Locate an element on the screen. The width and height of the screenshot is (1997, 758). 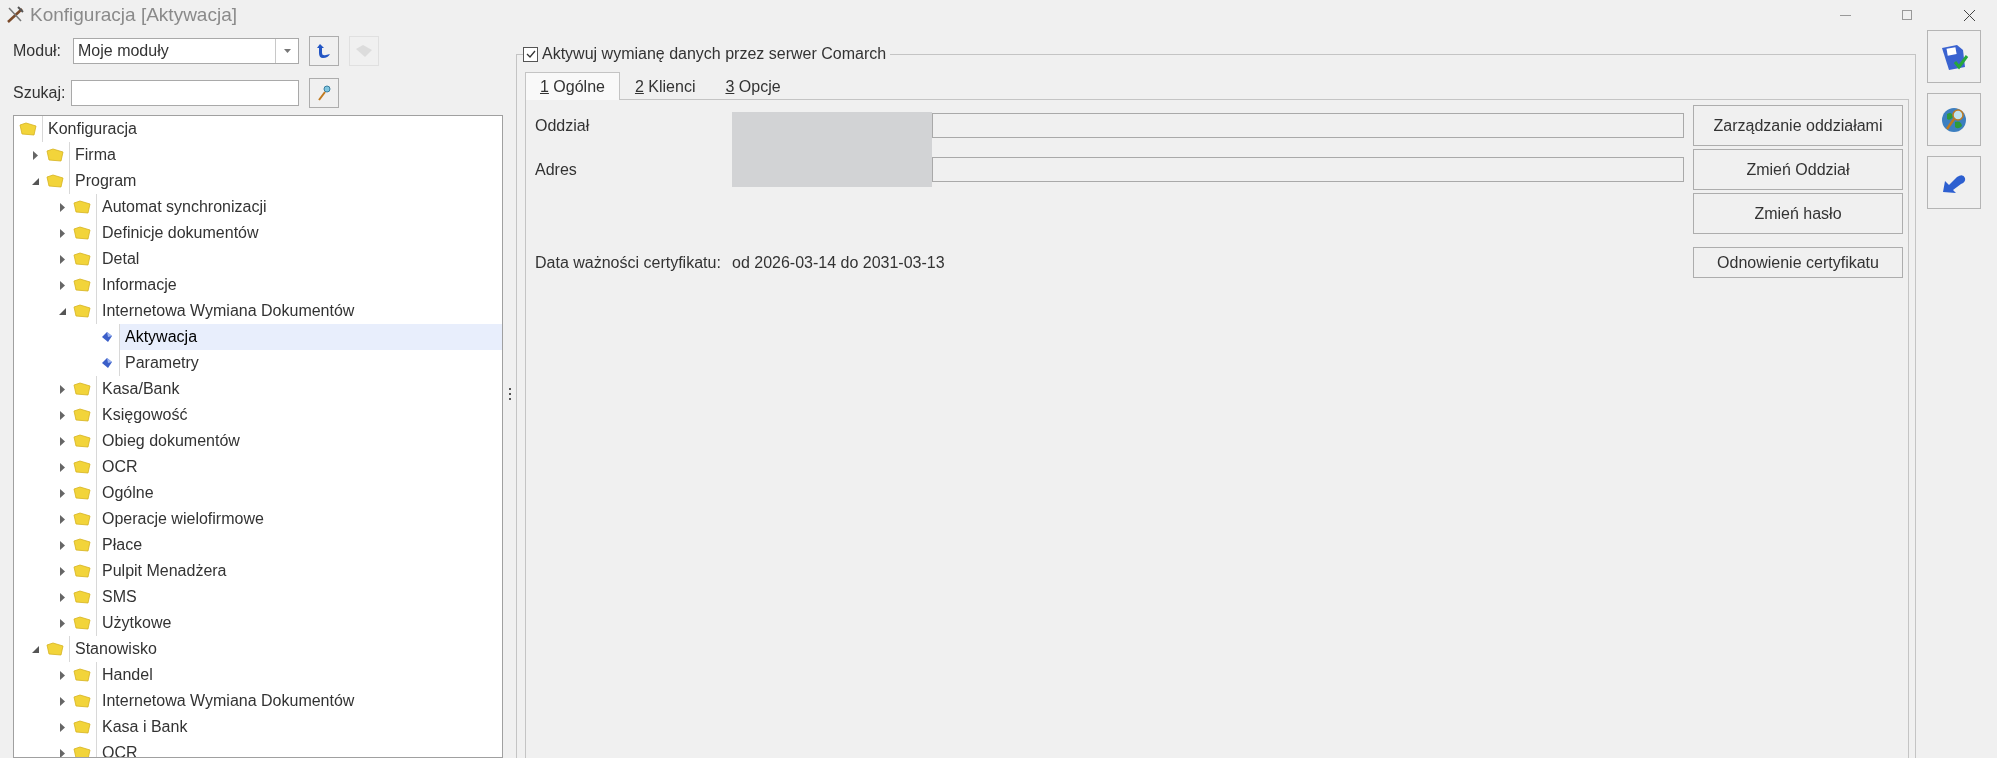
tree-item: Obieg dokumentów is located at coordinates (299, 441).